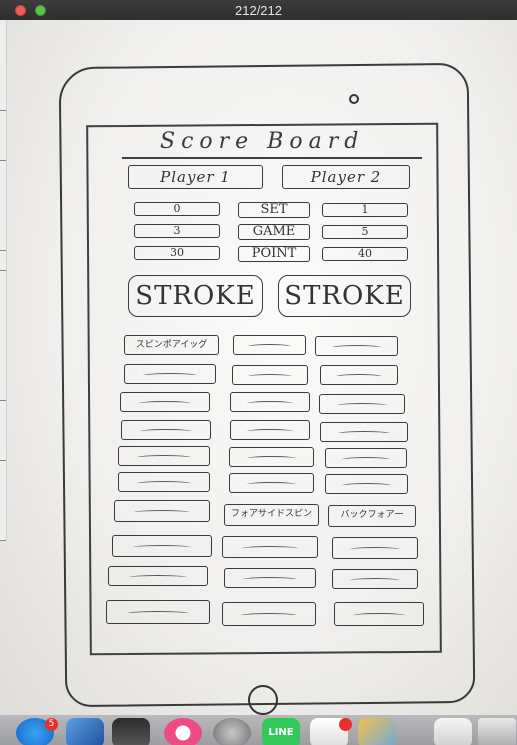  I want to click on p1-set-score: 0, so click(177, 209).